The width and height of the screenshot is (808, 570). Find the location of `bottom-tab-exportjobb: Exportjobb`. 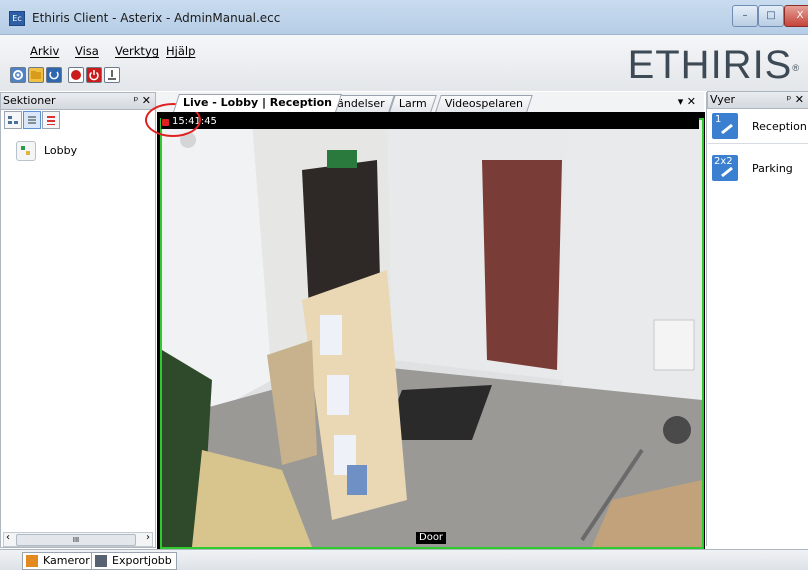

bottom-tab-exportjobb: Exportjobb is located at coordinates (134, 561).